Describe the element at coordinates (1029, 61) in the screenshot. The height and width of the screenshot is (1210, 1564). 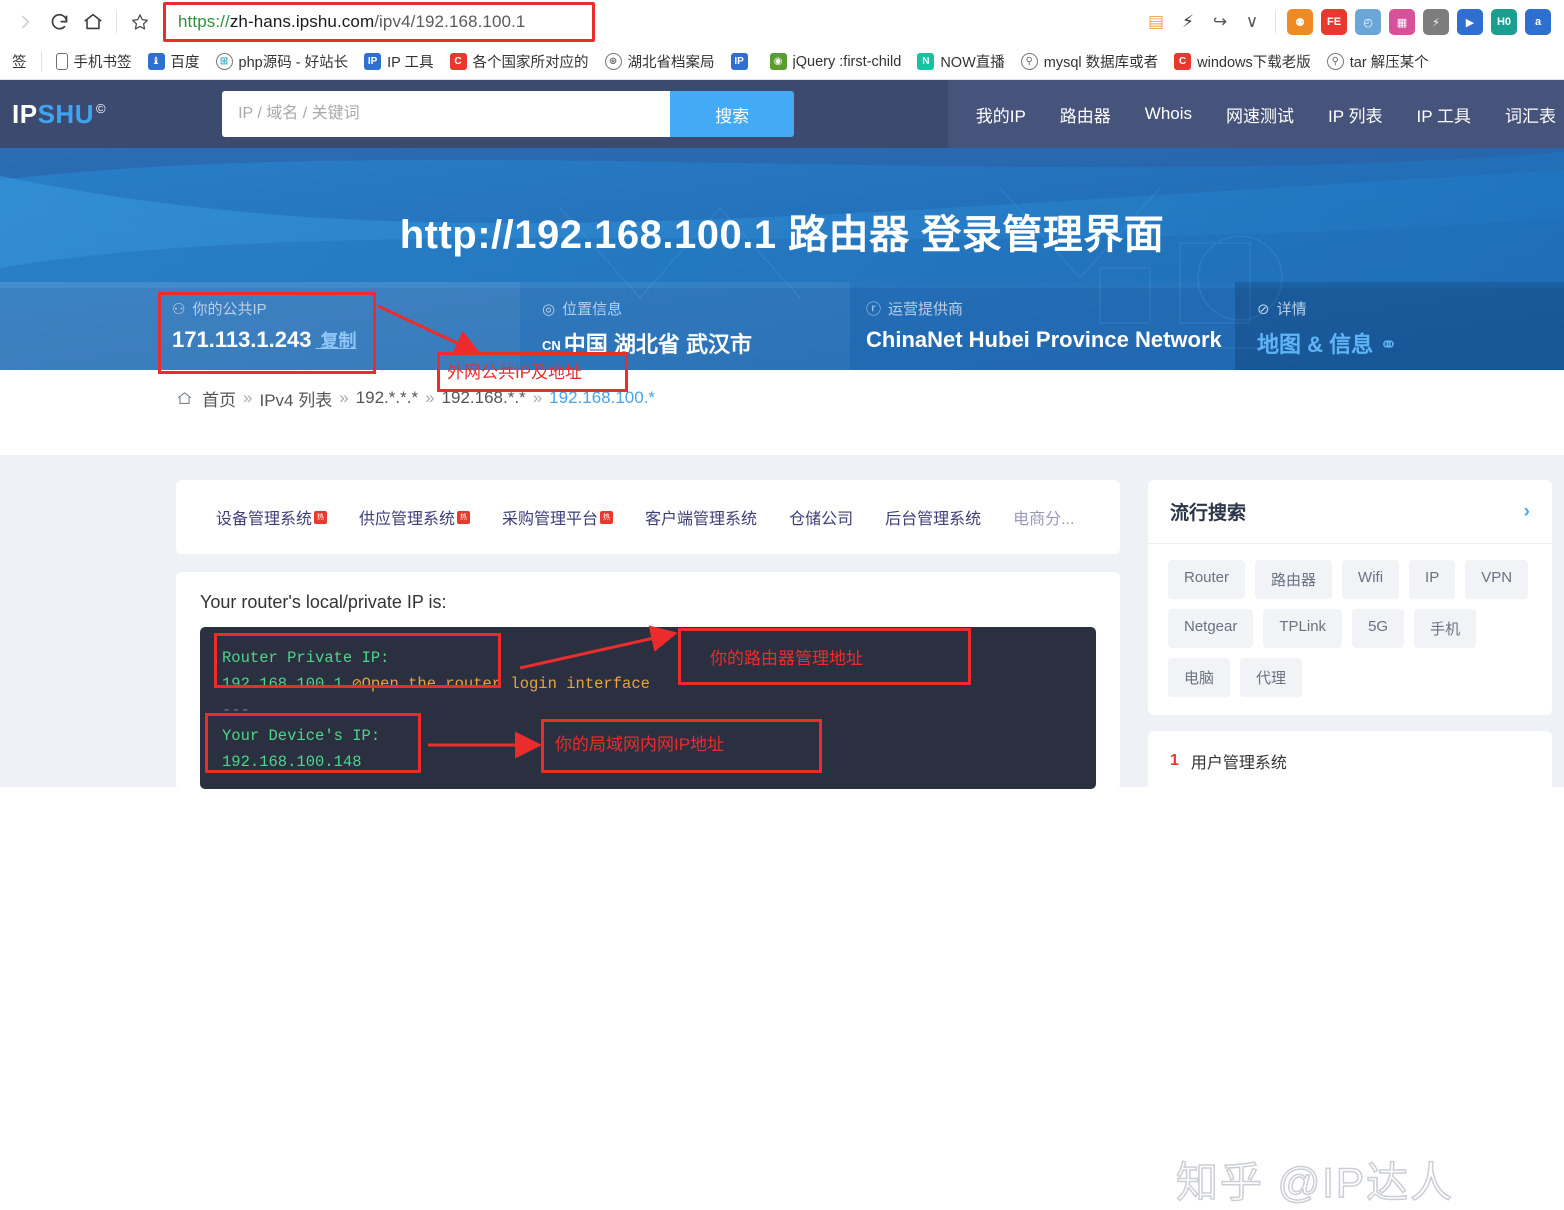
I see `search-icon: ⚲` at that location.